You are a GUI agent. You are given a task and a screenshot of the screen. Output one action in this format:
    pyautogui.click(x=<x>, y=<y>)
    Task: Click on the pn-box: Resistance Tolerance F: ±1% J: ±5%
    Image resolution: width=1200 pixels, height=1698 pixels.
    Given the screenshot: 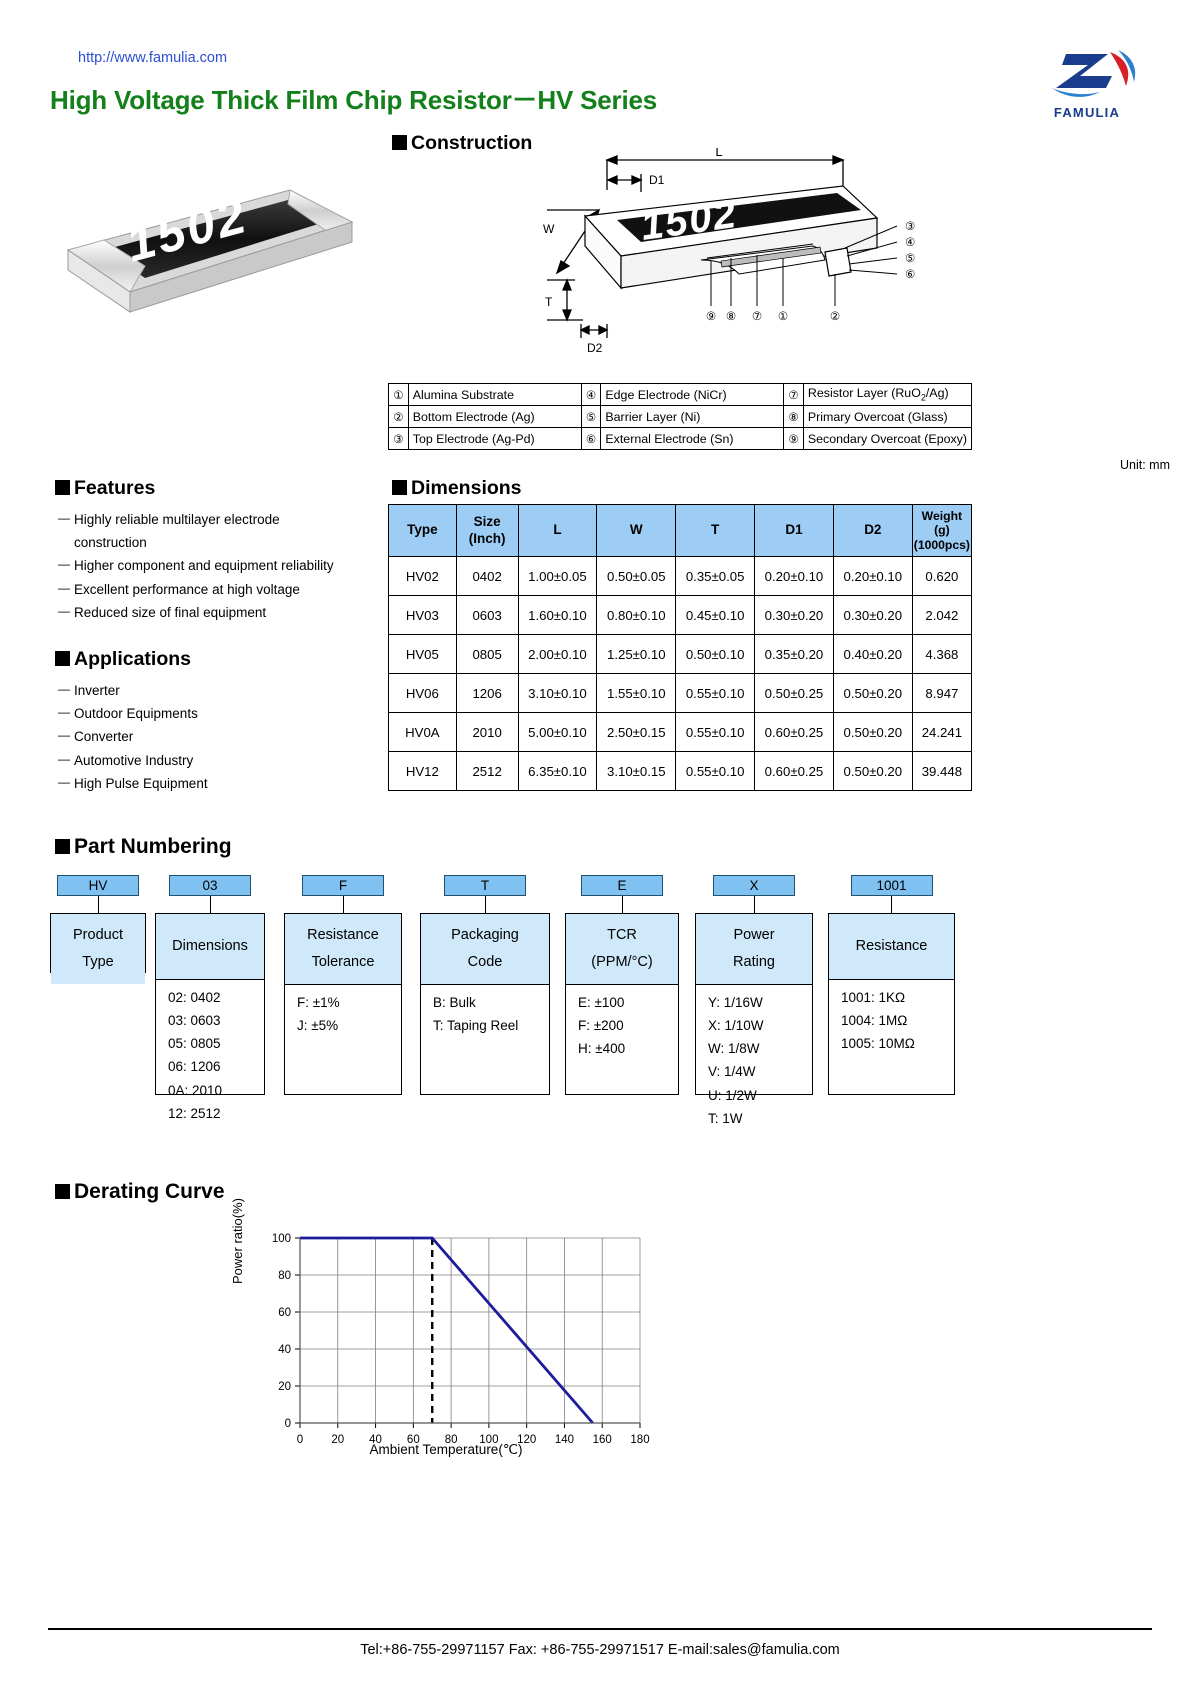 What is the action you would take?
    pyautogui.click(x=343, y=1004)
    